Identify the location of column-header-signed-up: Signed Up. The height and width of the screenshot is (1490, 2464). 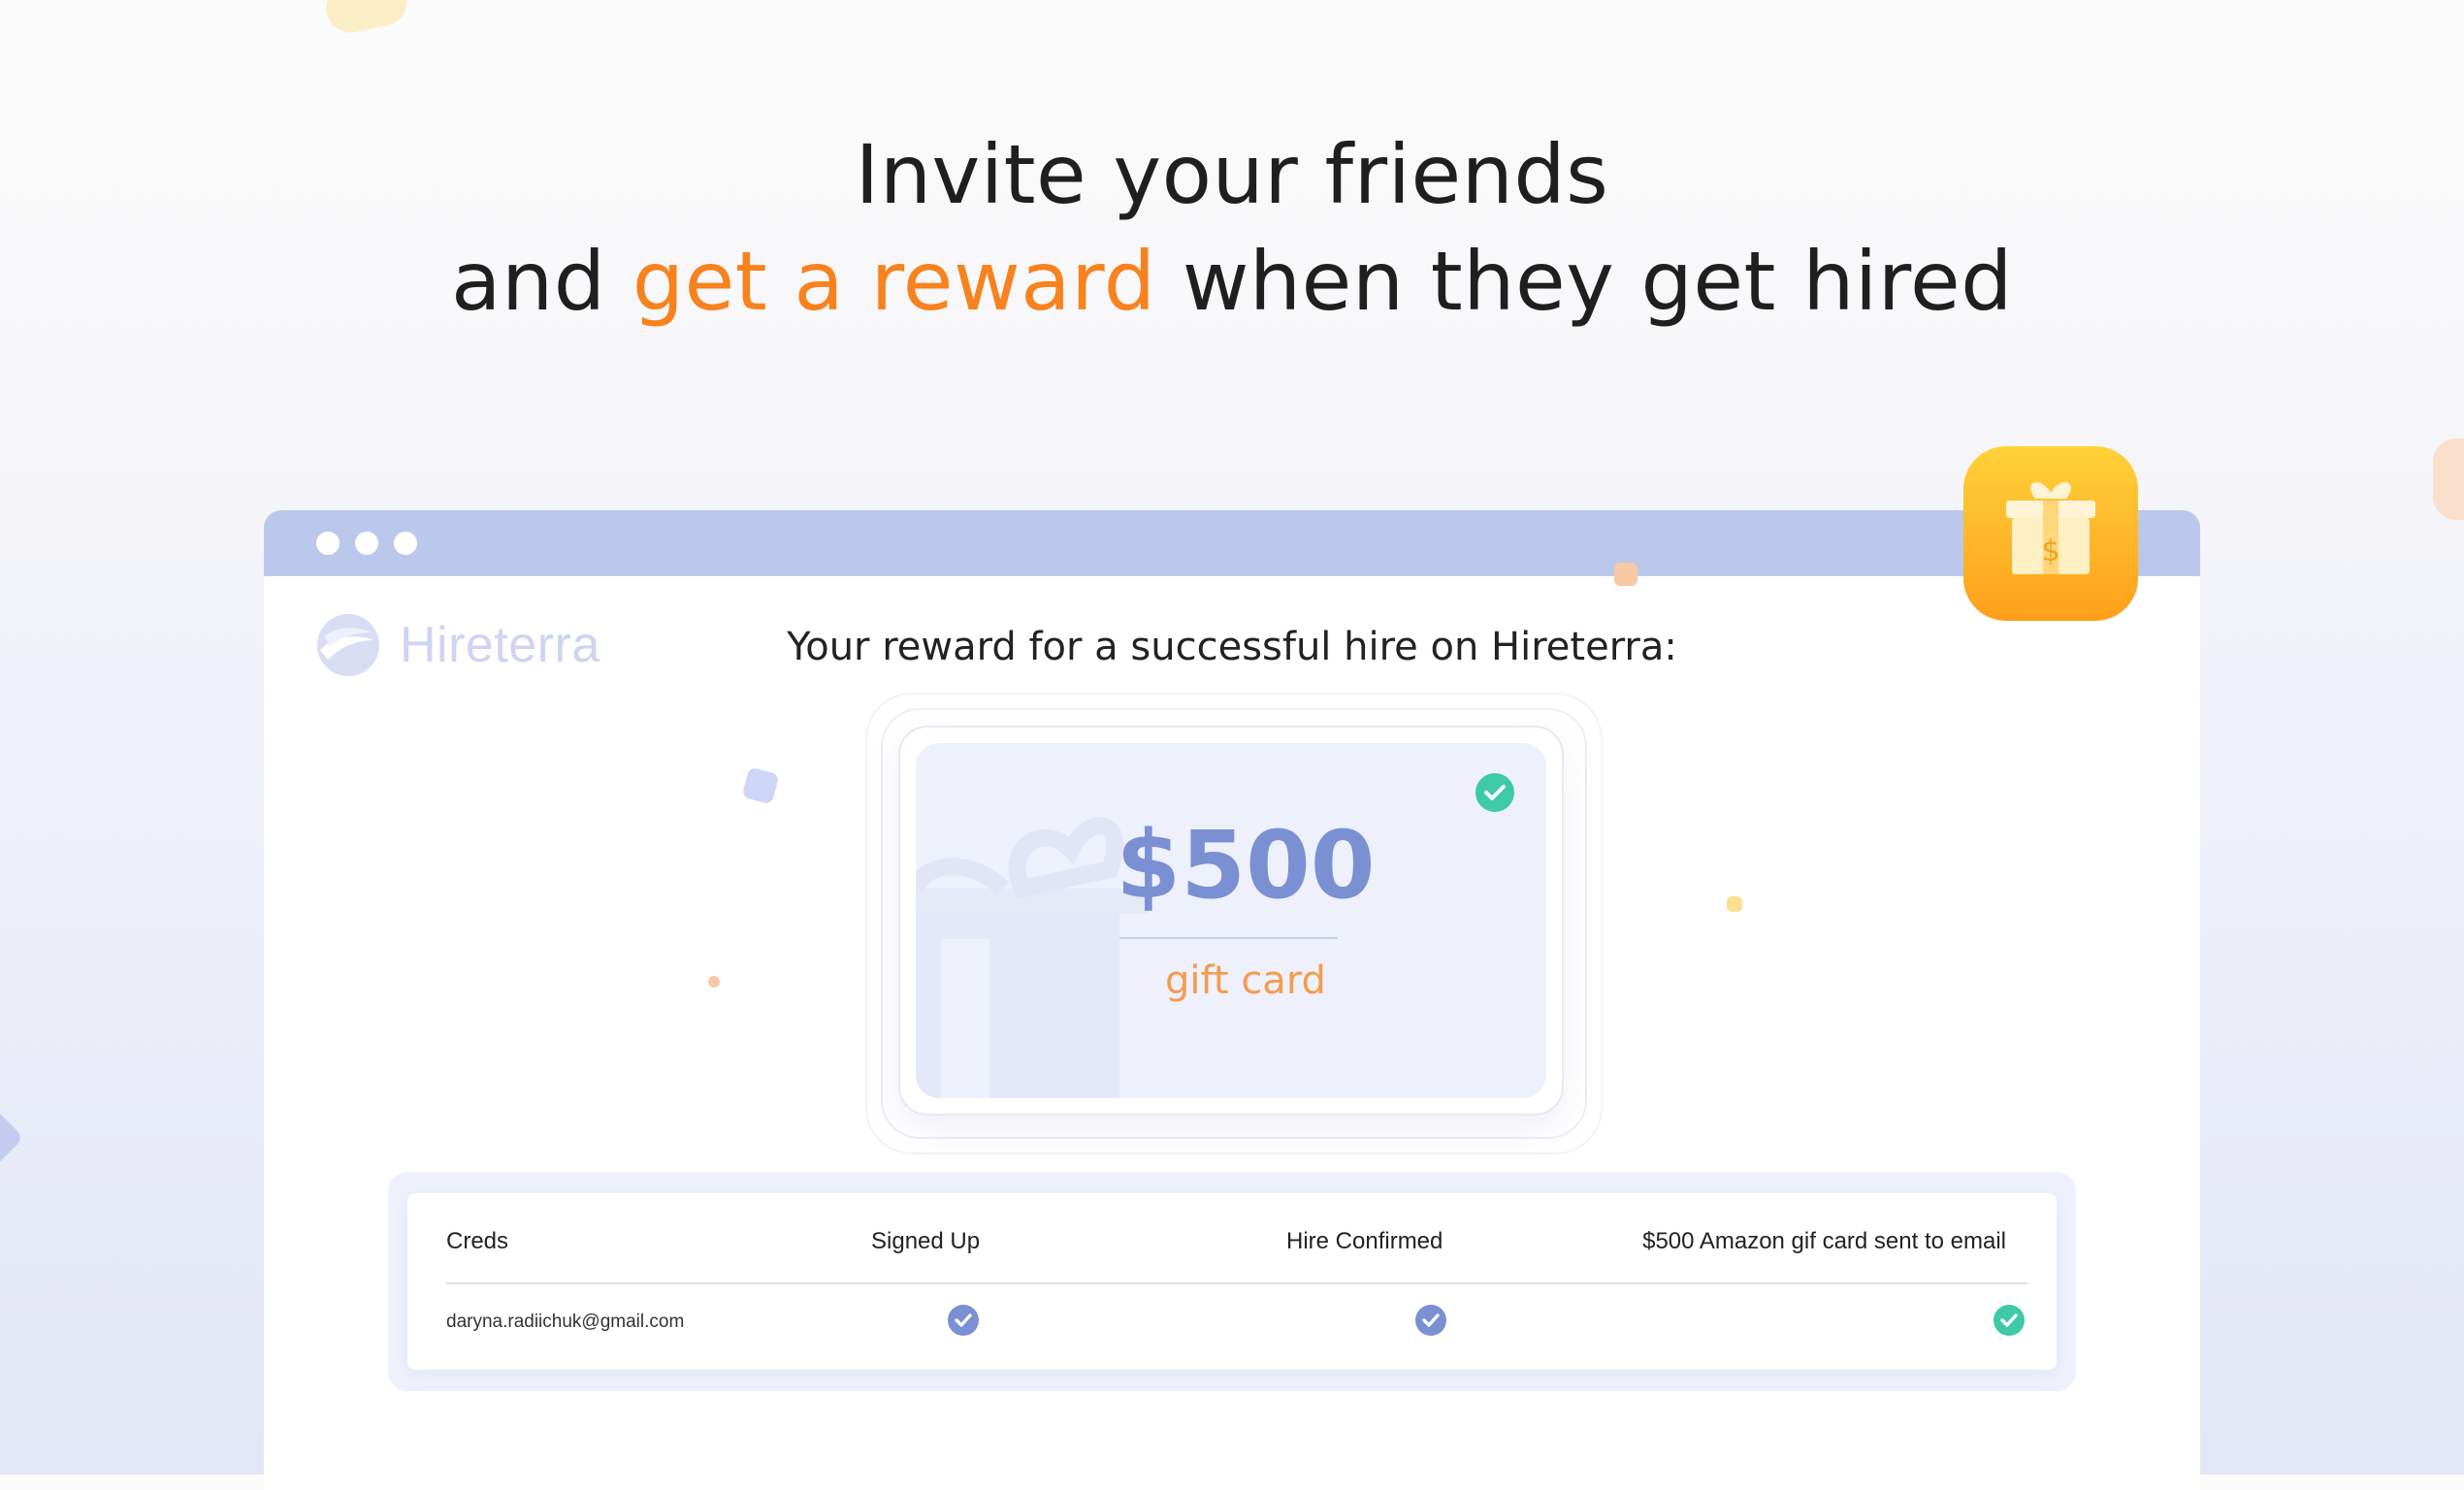
(926, 1241).